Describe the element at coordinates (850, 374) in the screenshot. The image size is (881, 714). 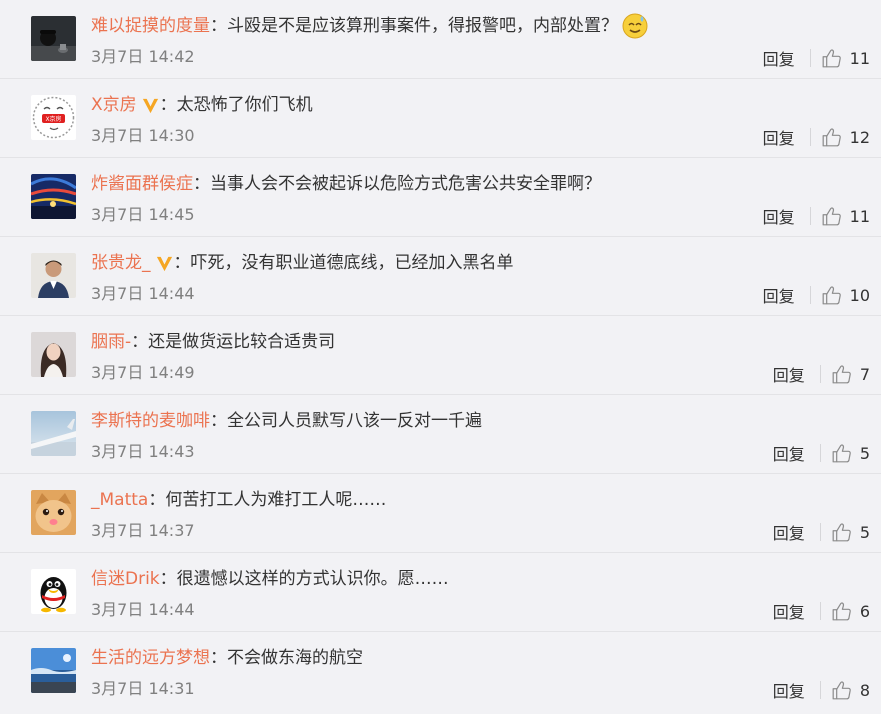
I see `like-button: 7` at that location.